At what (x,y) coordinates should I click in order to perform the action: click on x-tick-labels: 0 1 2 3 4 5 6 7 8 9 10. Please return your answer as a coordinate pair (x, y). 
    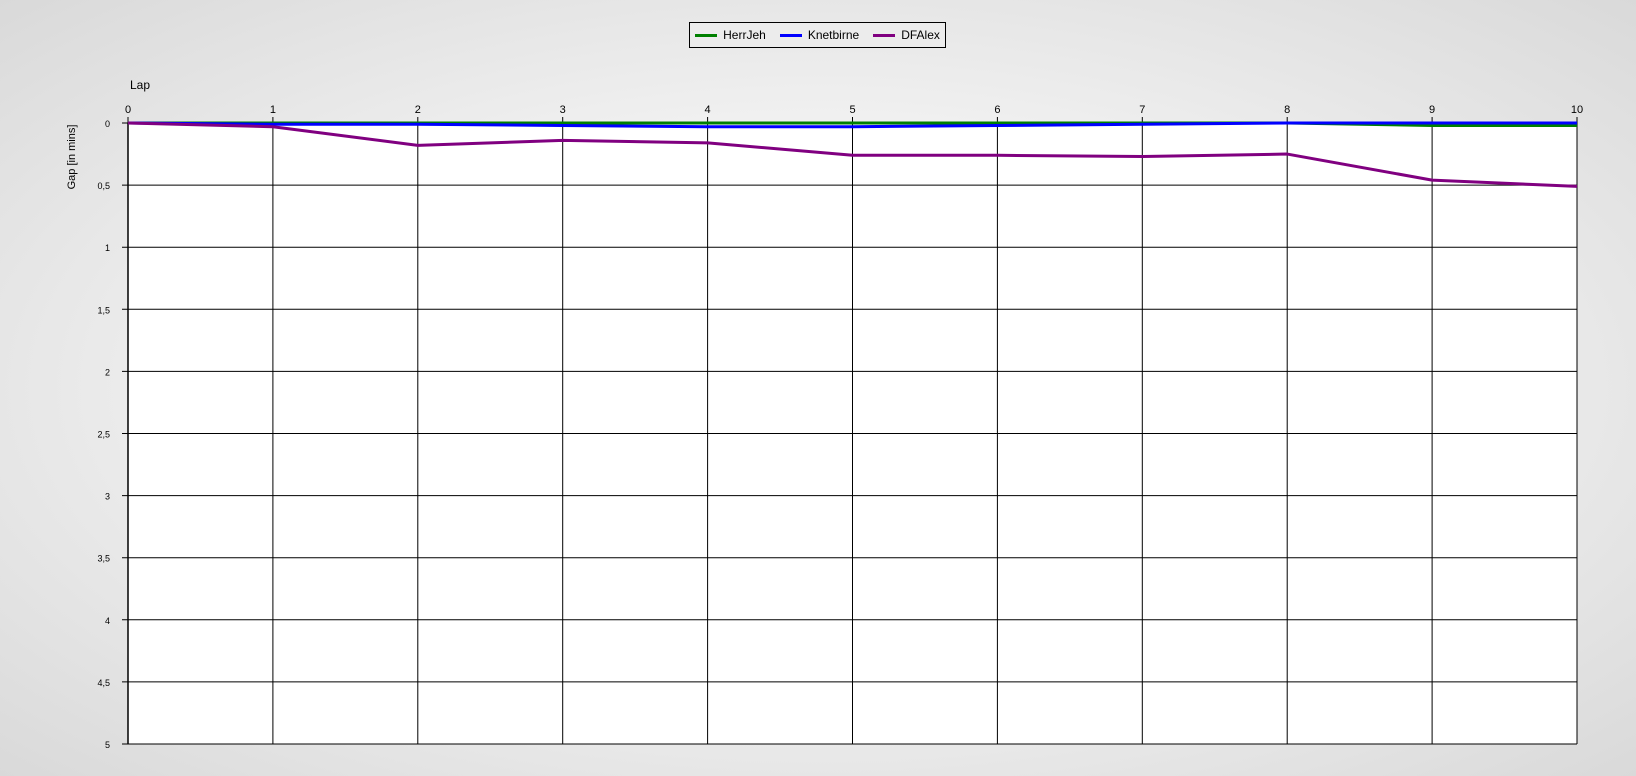
    Looking at the image, I should click on (854, 110).